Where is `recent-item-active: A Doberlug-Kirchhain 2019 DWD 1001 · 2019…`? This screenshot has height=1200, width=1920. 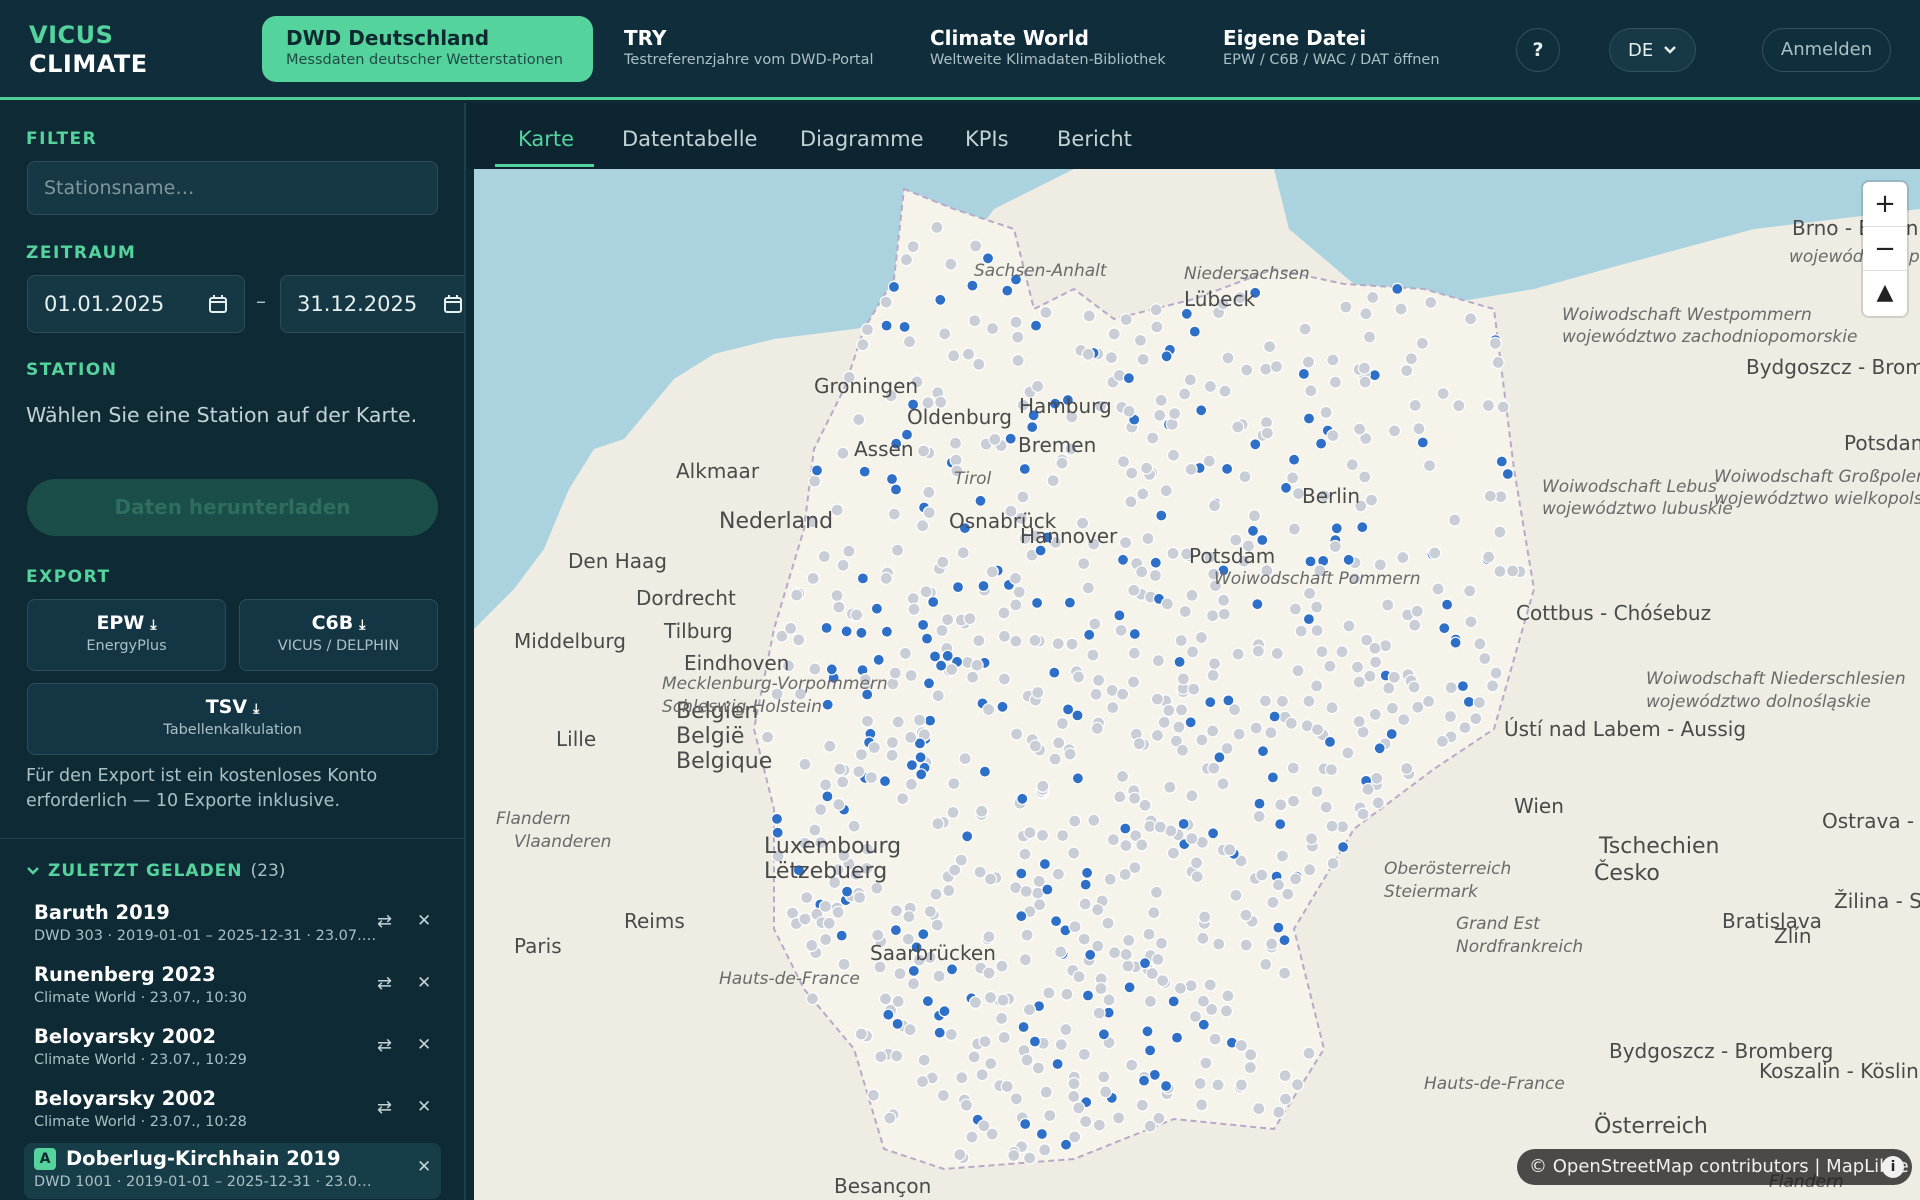 recent-item-active: A Doberlug-Kirchhain 2019 DWD 1001 · 2019… is located at coordinates (232, 1171).